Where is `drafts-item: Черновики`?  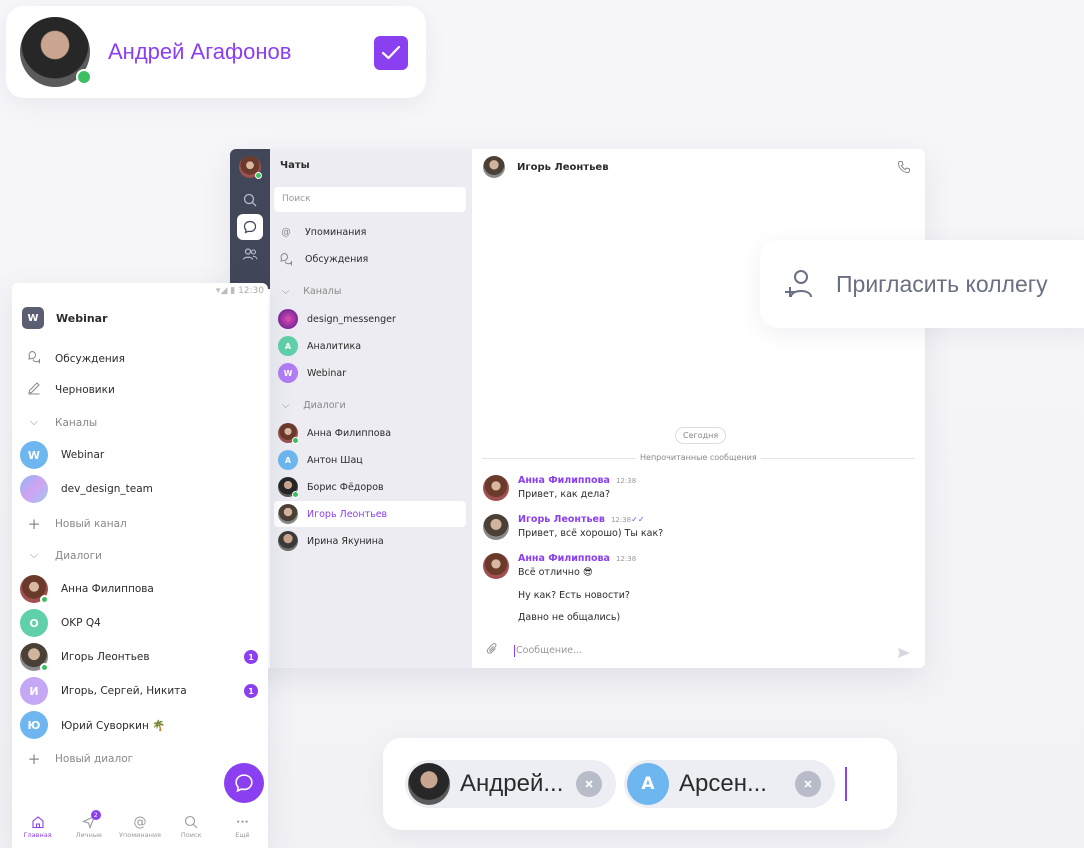 drafts-item: Черновики is located at coordinates (70, 389).